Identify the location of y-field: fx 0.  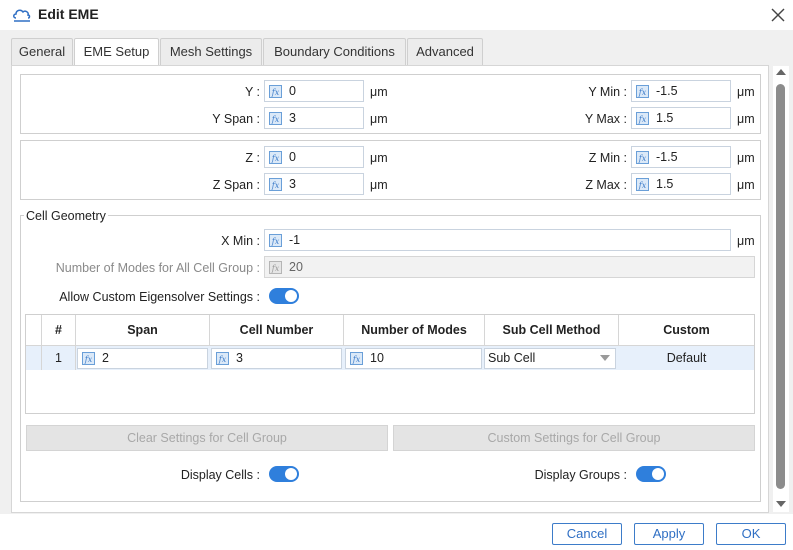
(314, 91).